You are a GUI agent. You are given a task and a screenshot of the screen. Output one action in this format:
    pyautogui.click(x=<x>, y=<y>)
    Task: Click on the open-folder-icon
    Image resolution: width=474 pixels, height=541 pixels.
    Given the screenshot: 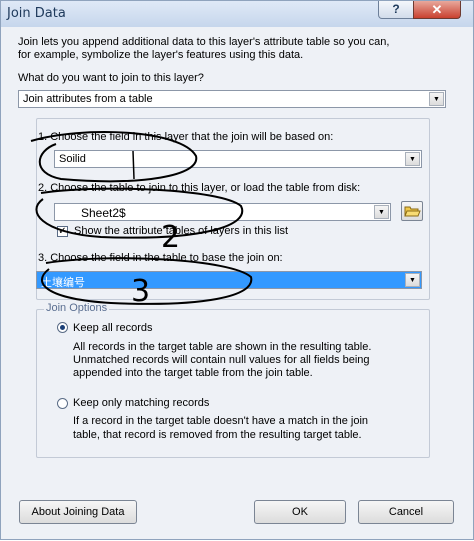 What is the action you would take?
    pyautogui.click(x=412, y=211)
    